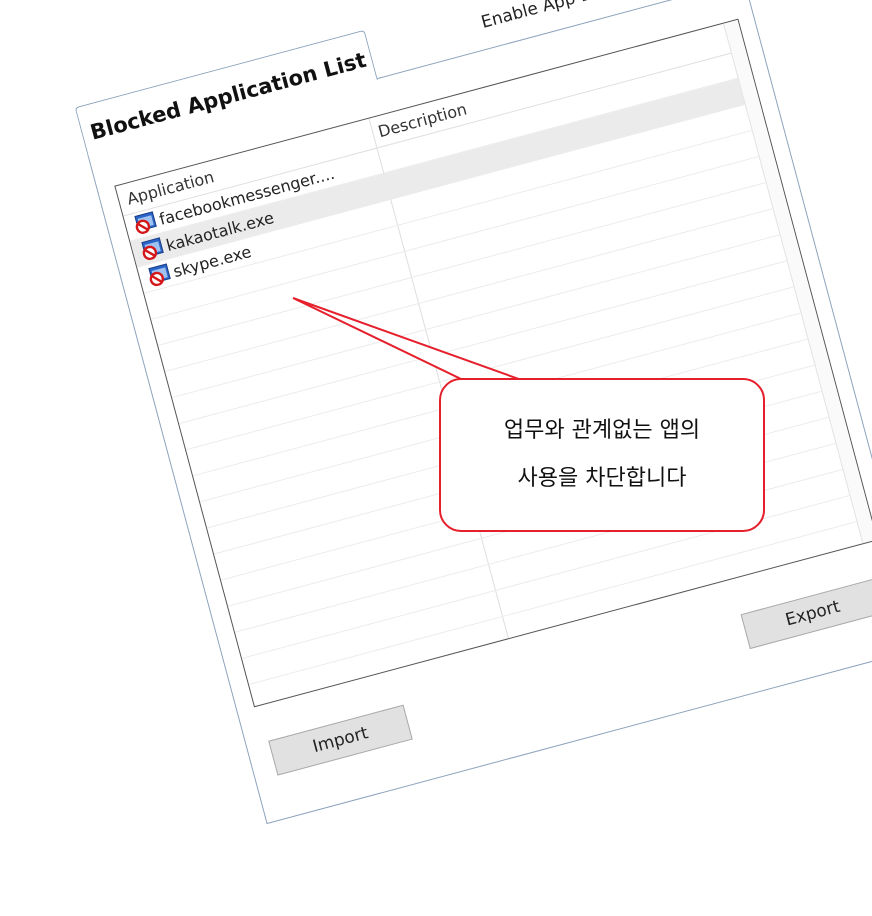 The image size is (872, 916). What do you see at coordinates (602, 478) in the screenshot?
I see `callout-line-2: 사용을 차단합니다` at bounding box center [602, 478].